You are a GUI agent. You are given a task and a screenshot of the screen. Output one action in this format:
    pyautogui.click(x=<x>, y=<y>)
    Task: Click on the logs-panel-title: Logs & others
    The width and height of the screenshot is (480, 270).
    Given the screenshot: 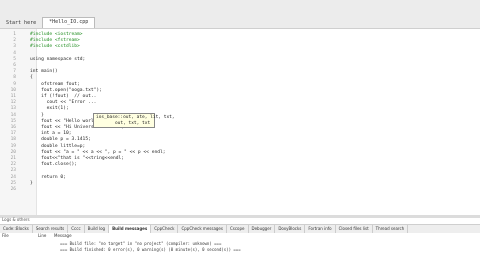 What is the action you would take?
    pyautogui.click(x=16, y=219)
    